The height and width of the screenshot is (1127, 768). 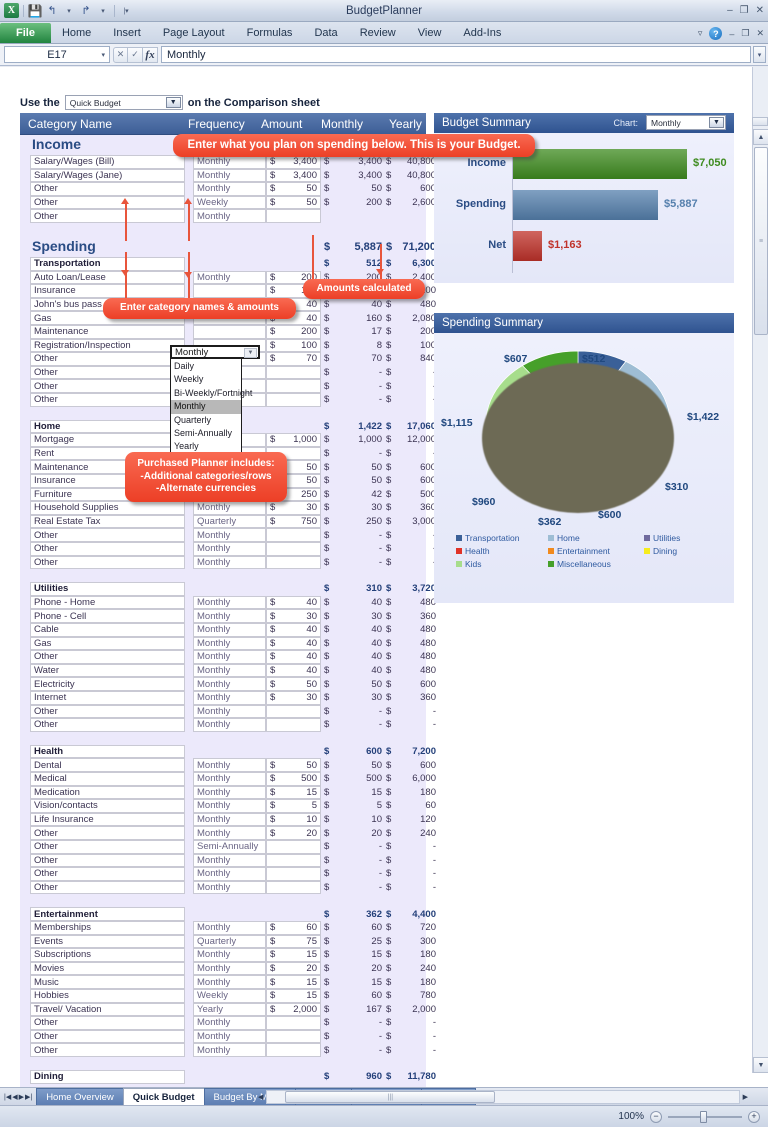 I want to click on zoom-slider, so click(x=705, y=1116).